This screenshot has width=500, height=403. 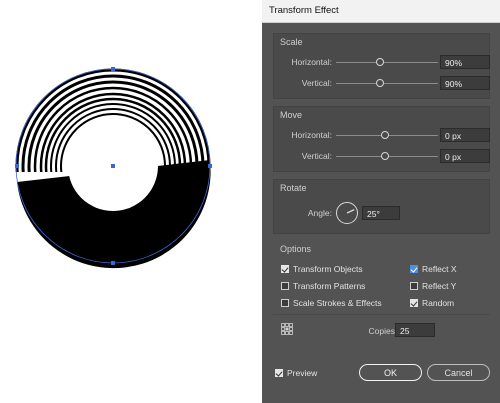 I want to click on preview-checkbox-row: Preview, so click(x=296, y=373).